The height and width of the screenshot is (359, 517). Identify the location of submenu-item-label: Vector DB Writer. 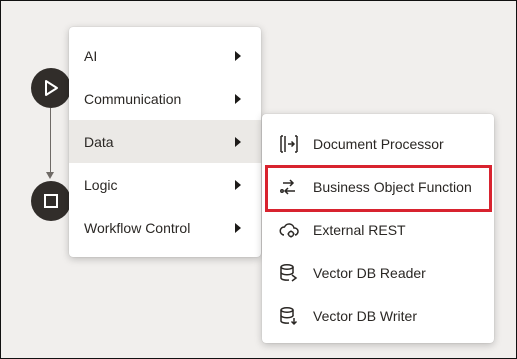
(365, 315).